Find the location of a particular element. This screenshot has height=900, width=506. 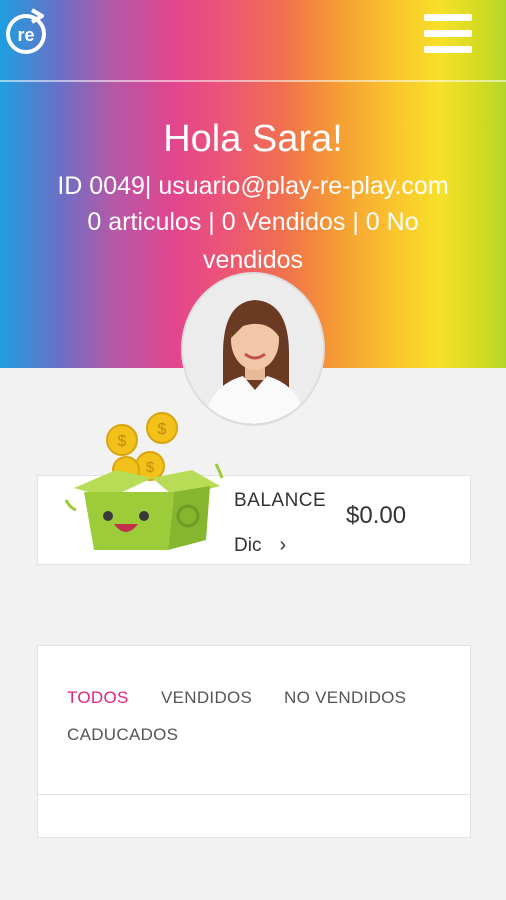

replay-logo-icon: re is located at coordinates (26, 30).